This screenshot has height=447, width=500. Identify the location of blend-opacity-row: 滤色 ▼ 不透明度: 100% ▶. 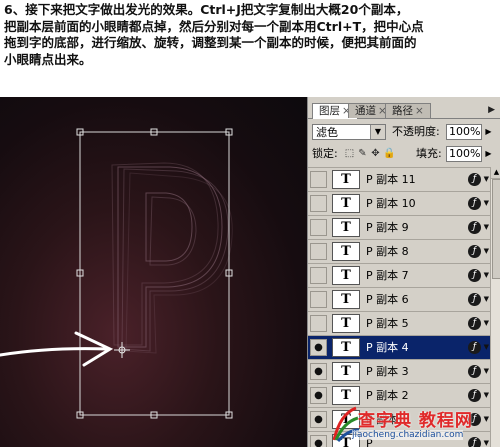
(405, 133).